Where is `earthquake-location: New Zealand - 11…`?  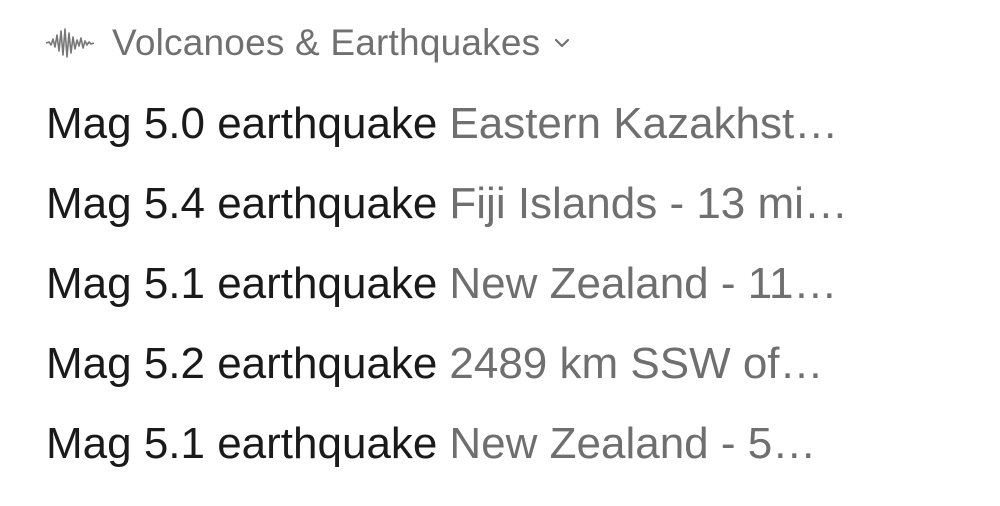 earthquake-location: New Zealand - 11… is located at coordinates (643, 283).